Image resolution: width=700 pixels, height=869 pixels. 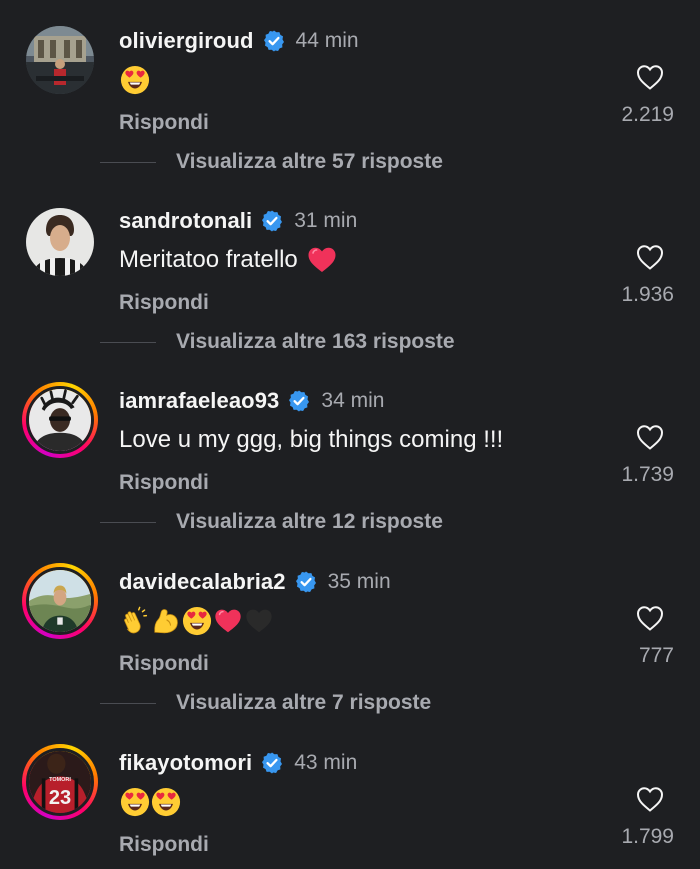 What do you see at coordinates (208, 259) in the screenshot?
I see `comment-text-content: Meritatoo fratello` at bounding box center [208, 259].